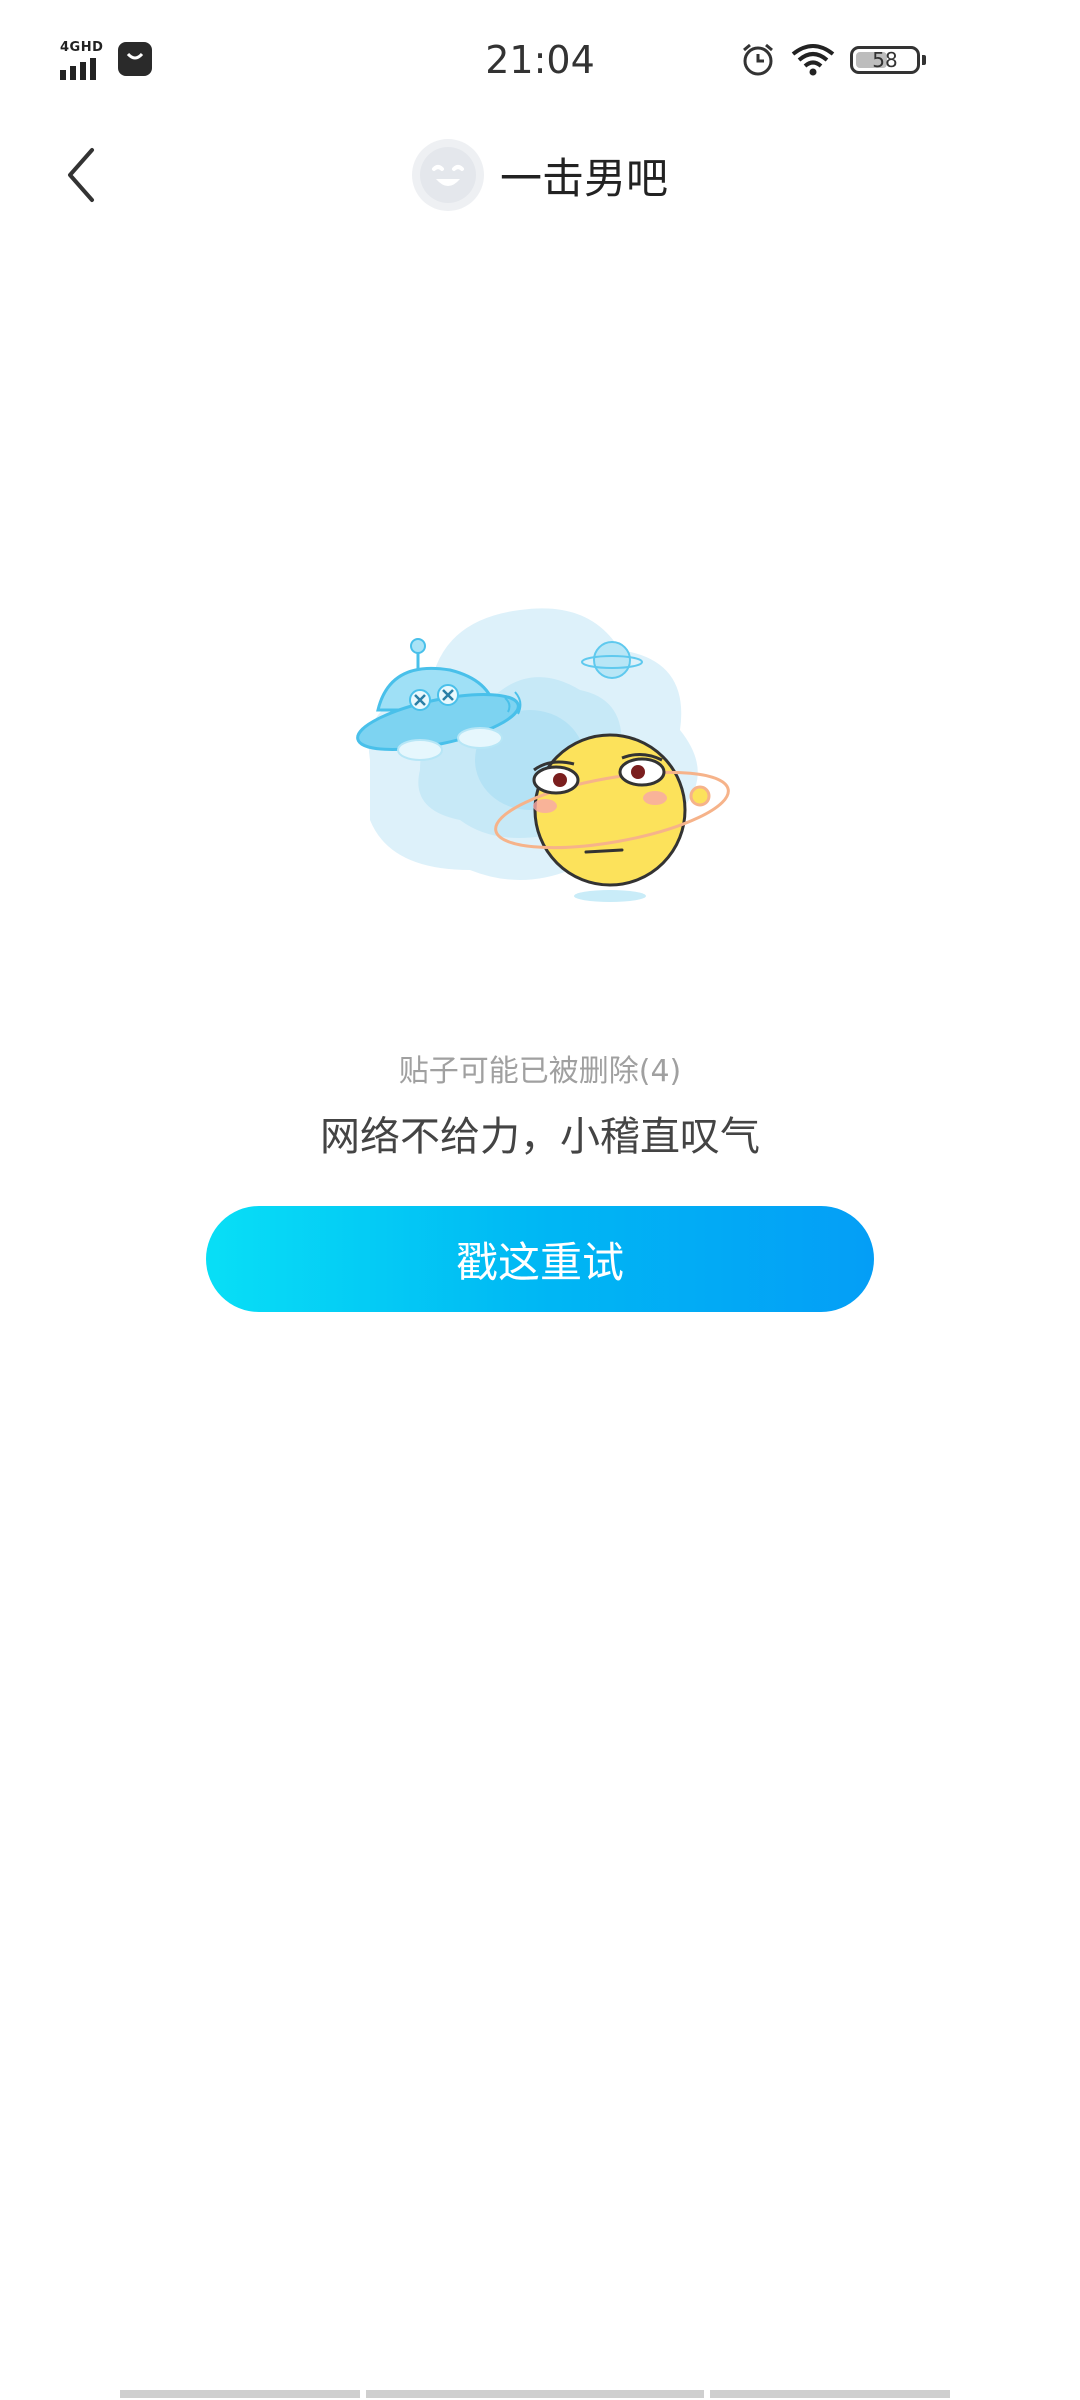 This screenshot has width=1080, height=2400. Describe the element at coordinates (583, 178) in the screenshot. I see `page-title: 一击男吧` at that location.